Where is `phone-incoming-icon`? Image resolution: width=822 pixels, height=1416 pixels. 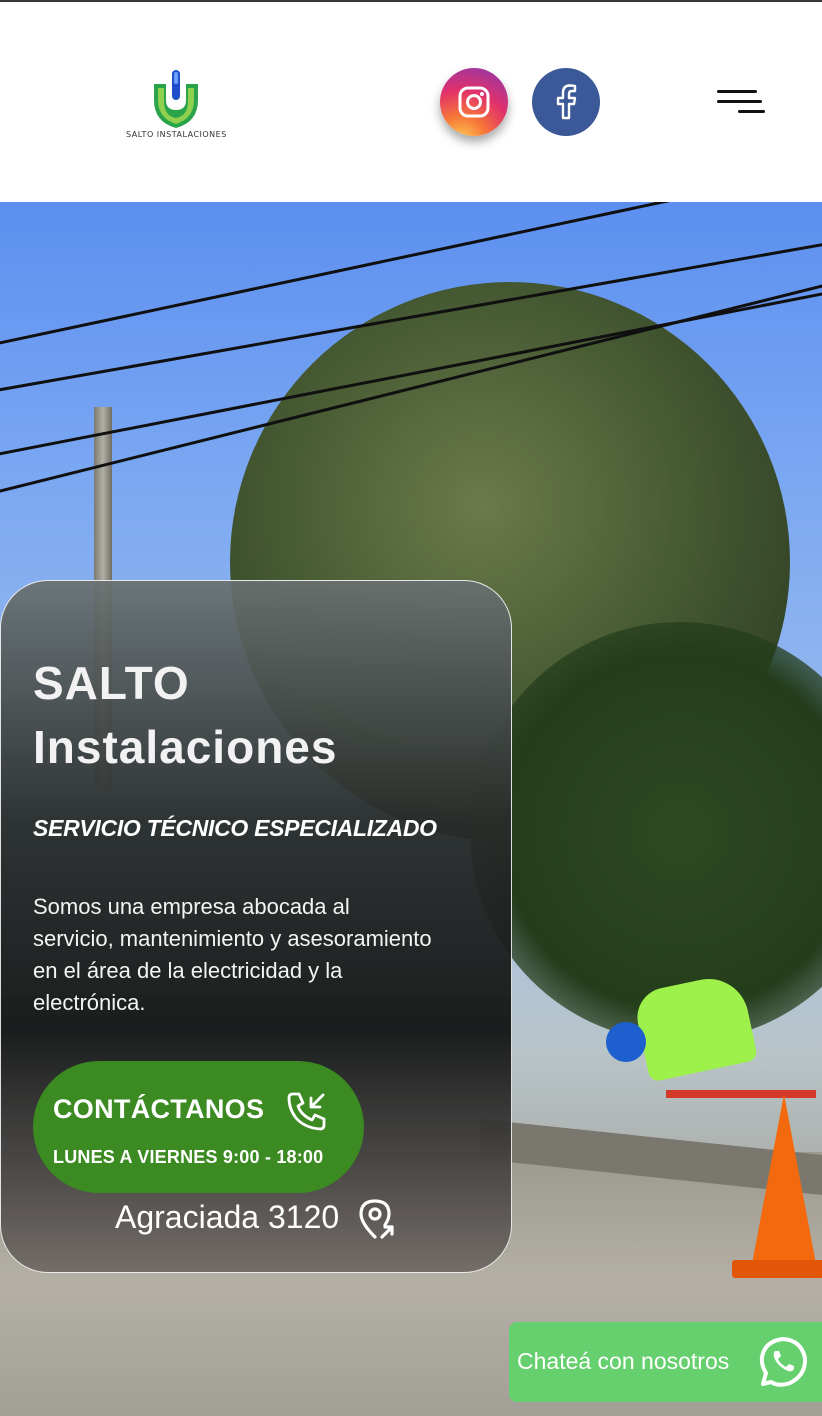
phone-incoming-icon is located at coordinates (306, 1111).